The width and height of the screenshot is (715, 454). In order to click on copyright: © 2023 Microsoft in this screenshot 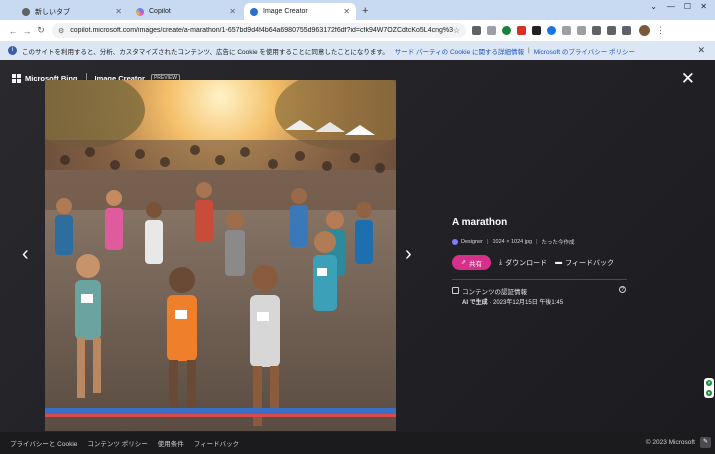, I will do `click(670, 442)`.